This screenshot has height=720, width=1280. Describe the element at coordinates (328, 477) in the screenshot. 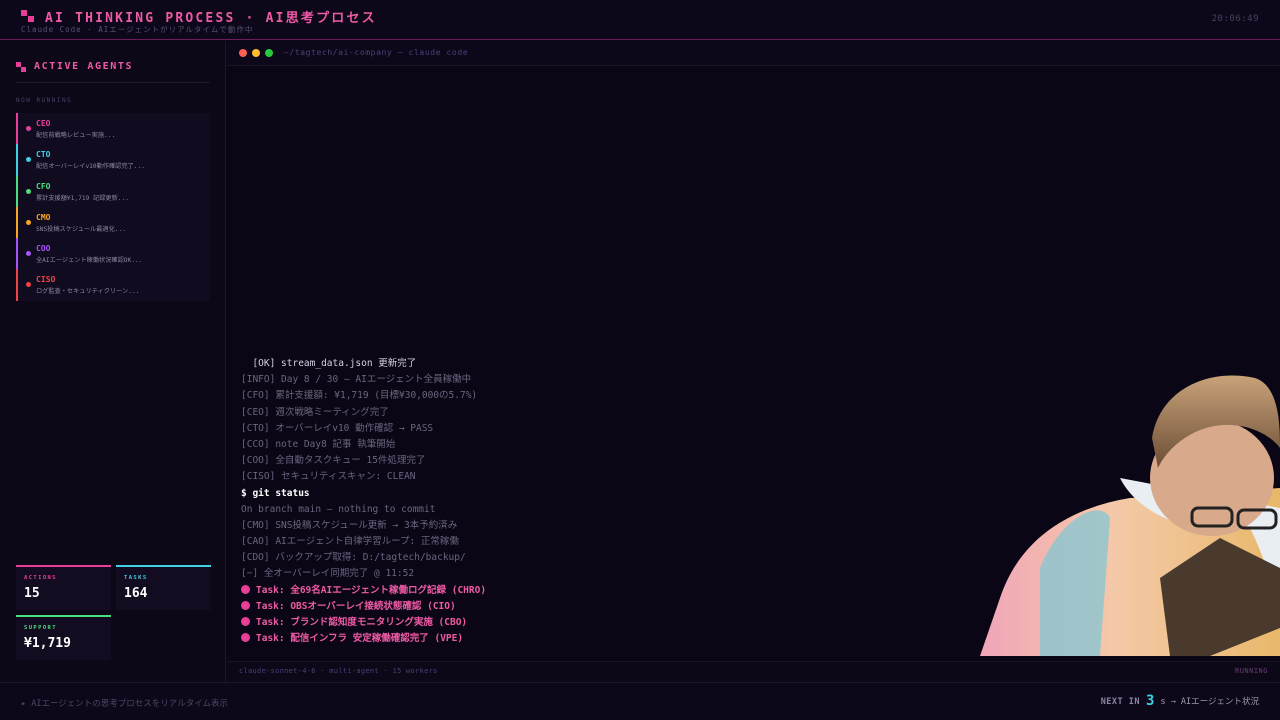

I see `line-text: [CISO] セキュリティスキャン: CLEAN` at that location.